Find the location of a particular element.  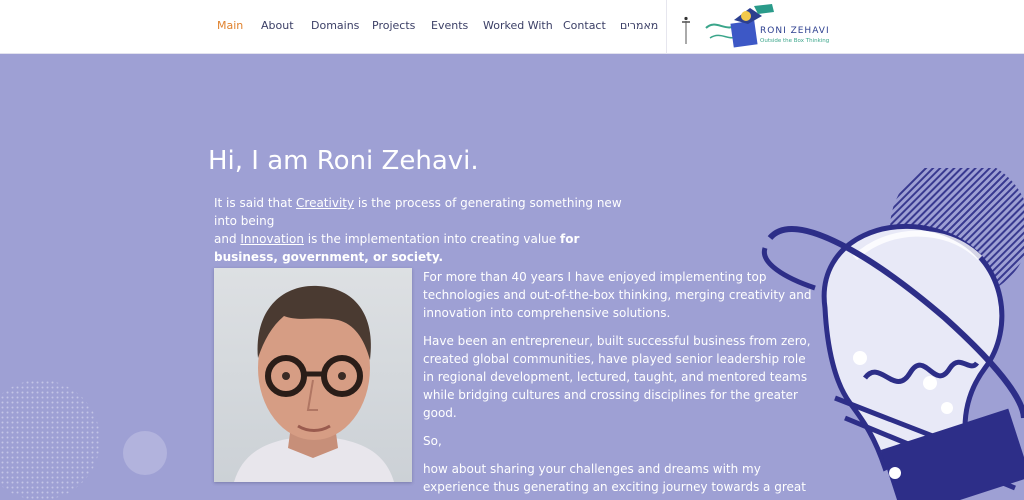

page-title: Hi, I am Roni Zehavi. is located at coordinates (343, 161).